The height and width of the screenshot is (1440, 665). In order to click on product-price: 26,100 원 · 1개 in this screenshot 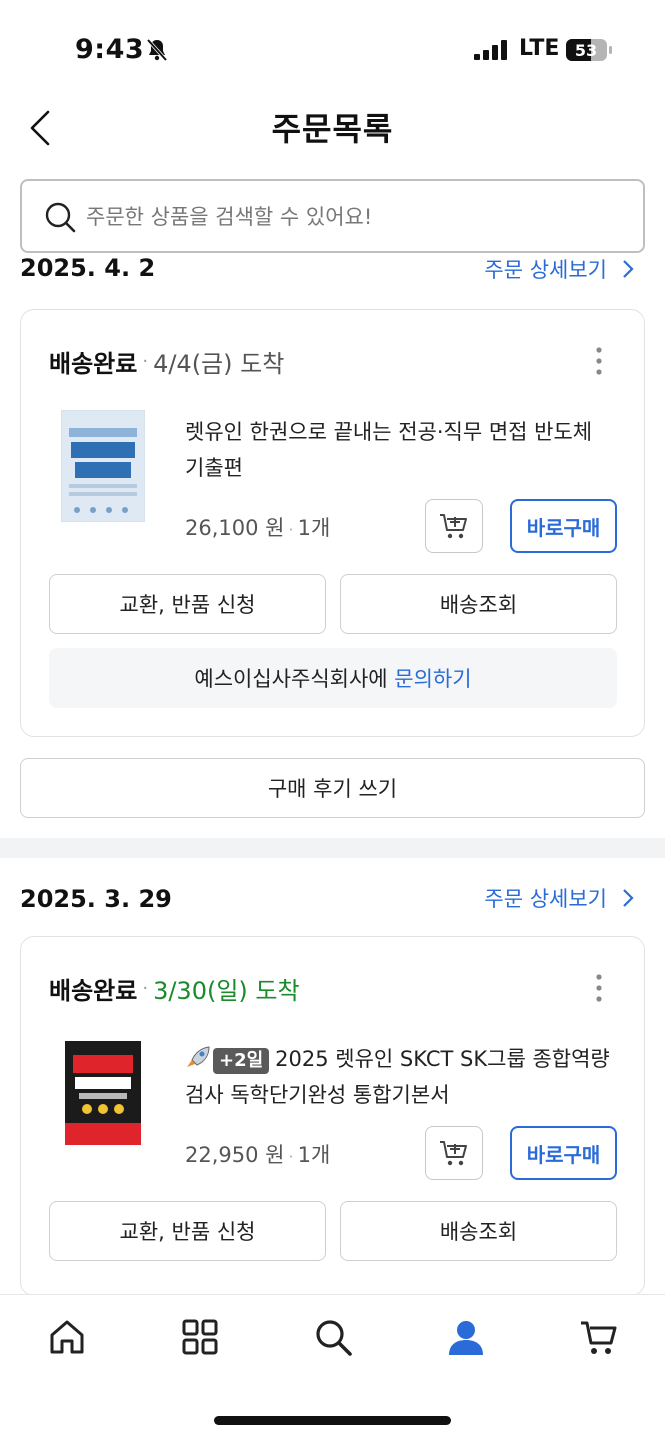, I will do `click(258, 528)`.